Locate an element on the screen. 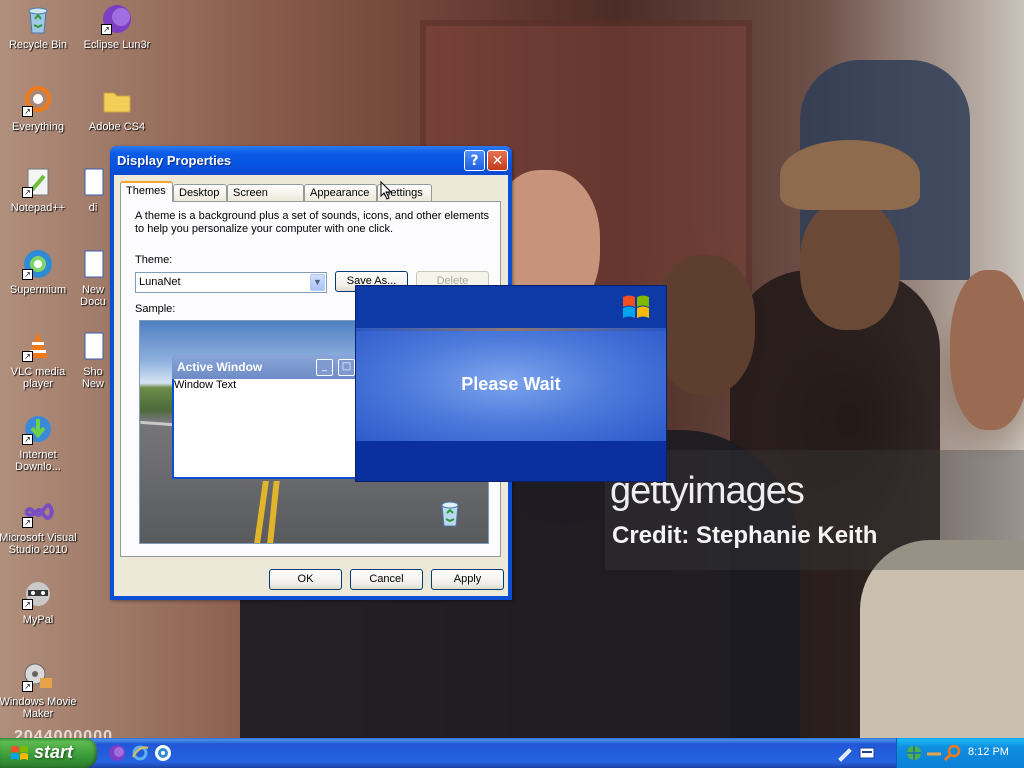  desktop-icon-label: Windows Movie Maker is located at coordinates (38, 708).